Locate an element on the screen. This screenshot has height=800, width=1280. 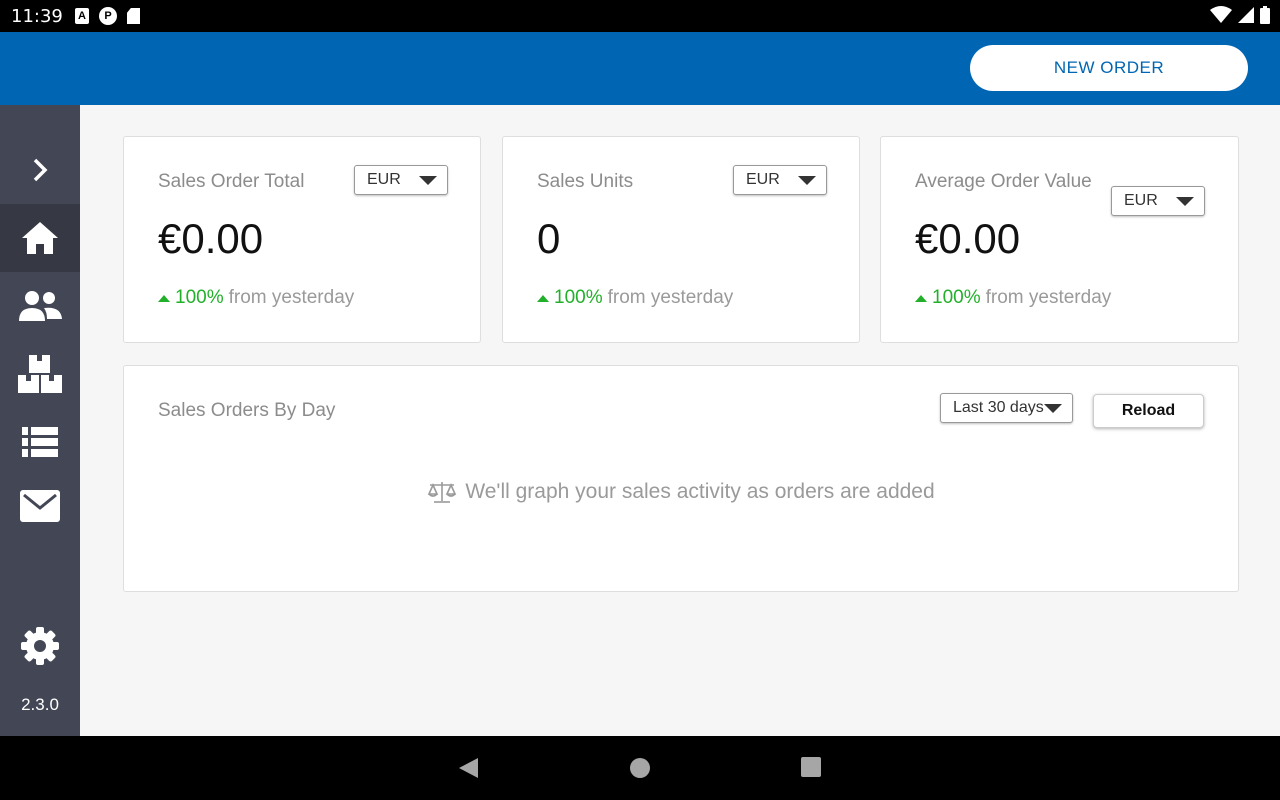
sidebar: 2.3.0 is located at coordinates (40, 420).